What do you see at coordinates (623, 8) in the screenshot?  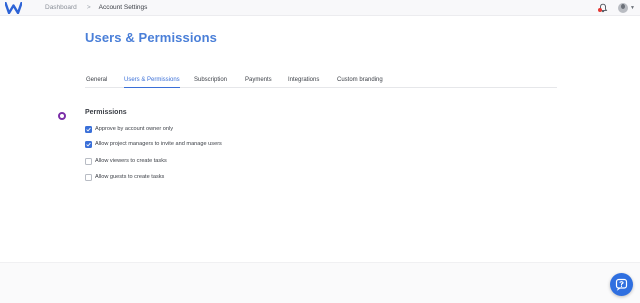 I see `user-avatar` at bounding box center [623, 8].